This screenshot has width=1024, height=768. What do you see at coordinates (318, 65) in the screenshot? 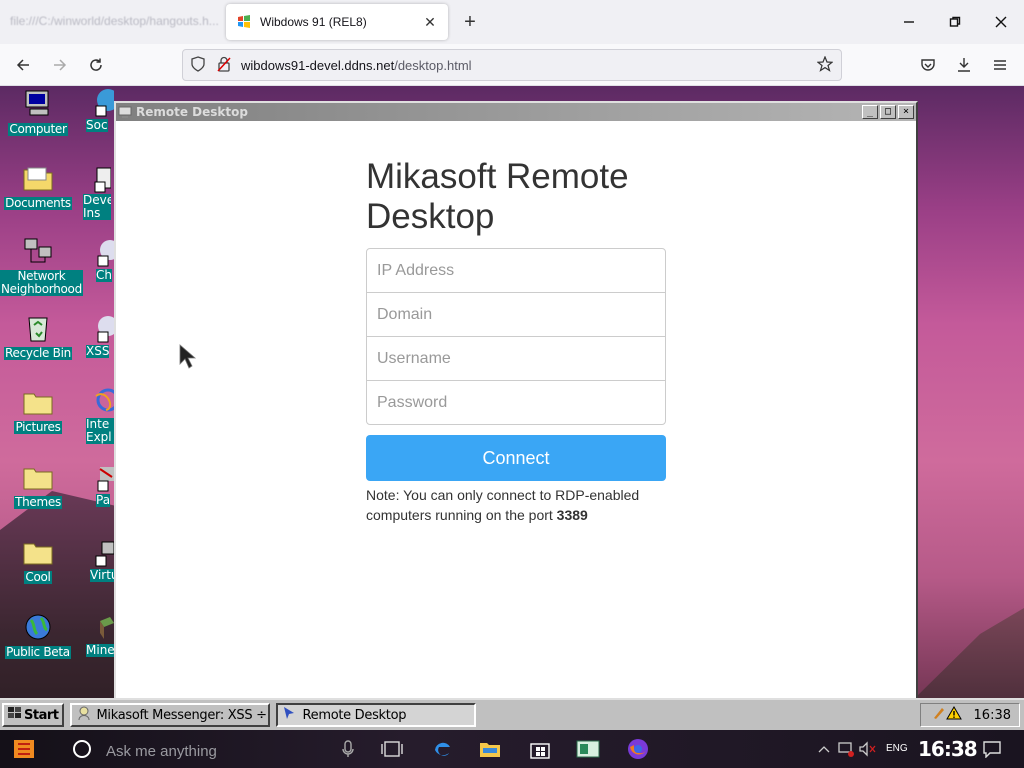
I see `url-host: wibdows91-devel.ddns.net` at bounding box center [318, 65].